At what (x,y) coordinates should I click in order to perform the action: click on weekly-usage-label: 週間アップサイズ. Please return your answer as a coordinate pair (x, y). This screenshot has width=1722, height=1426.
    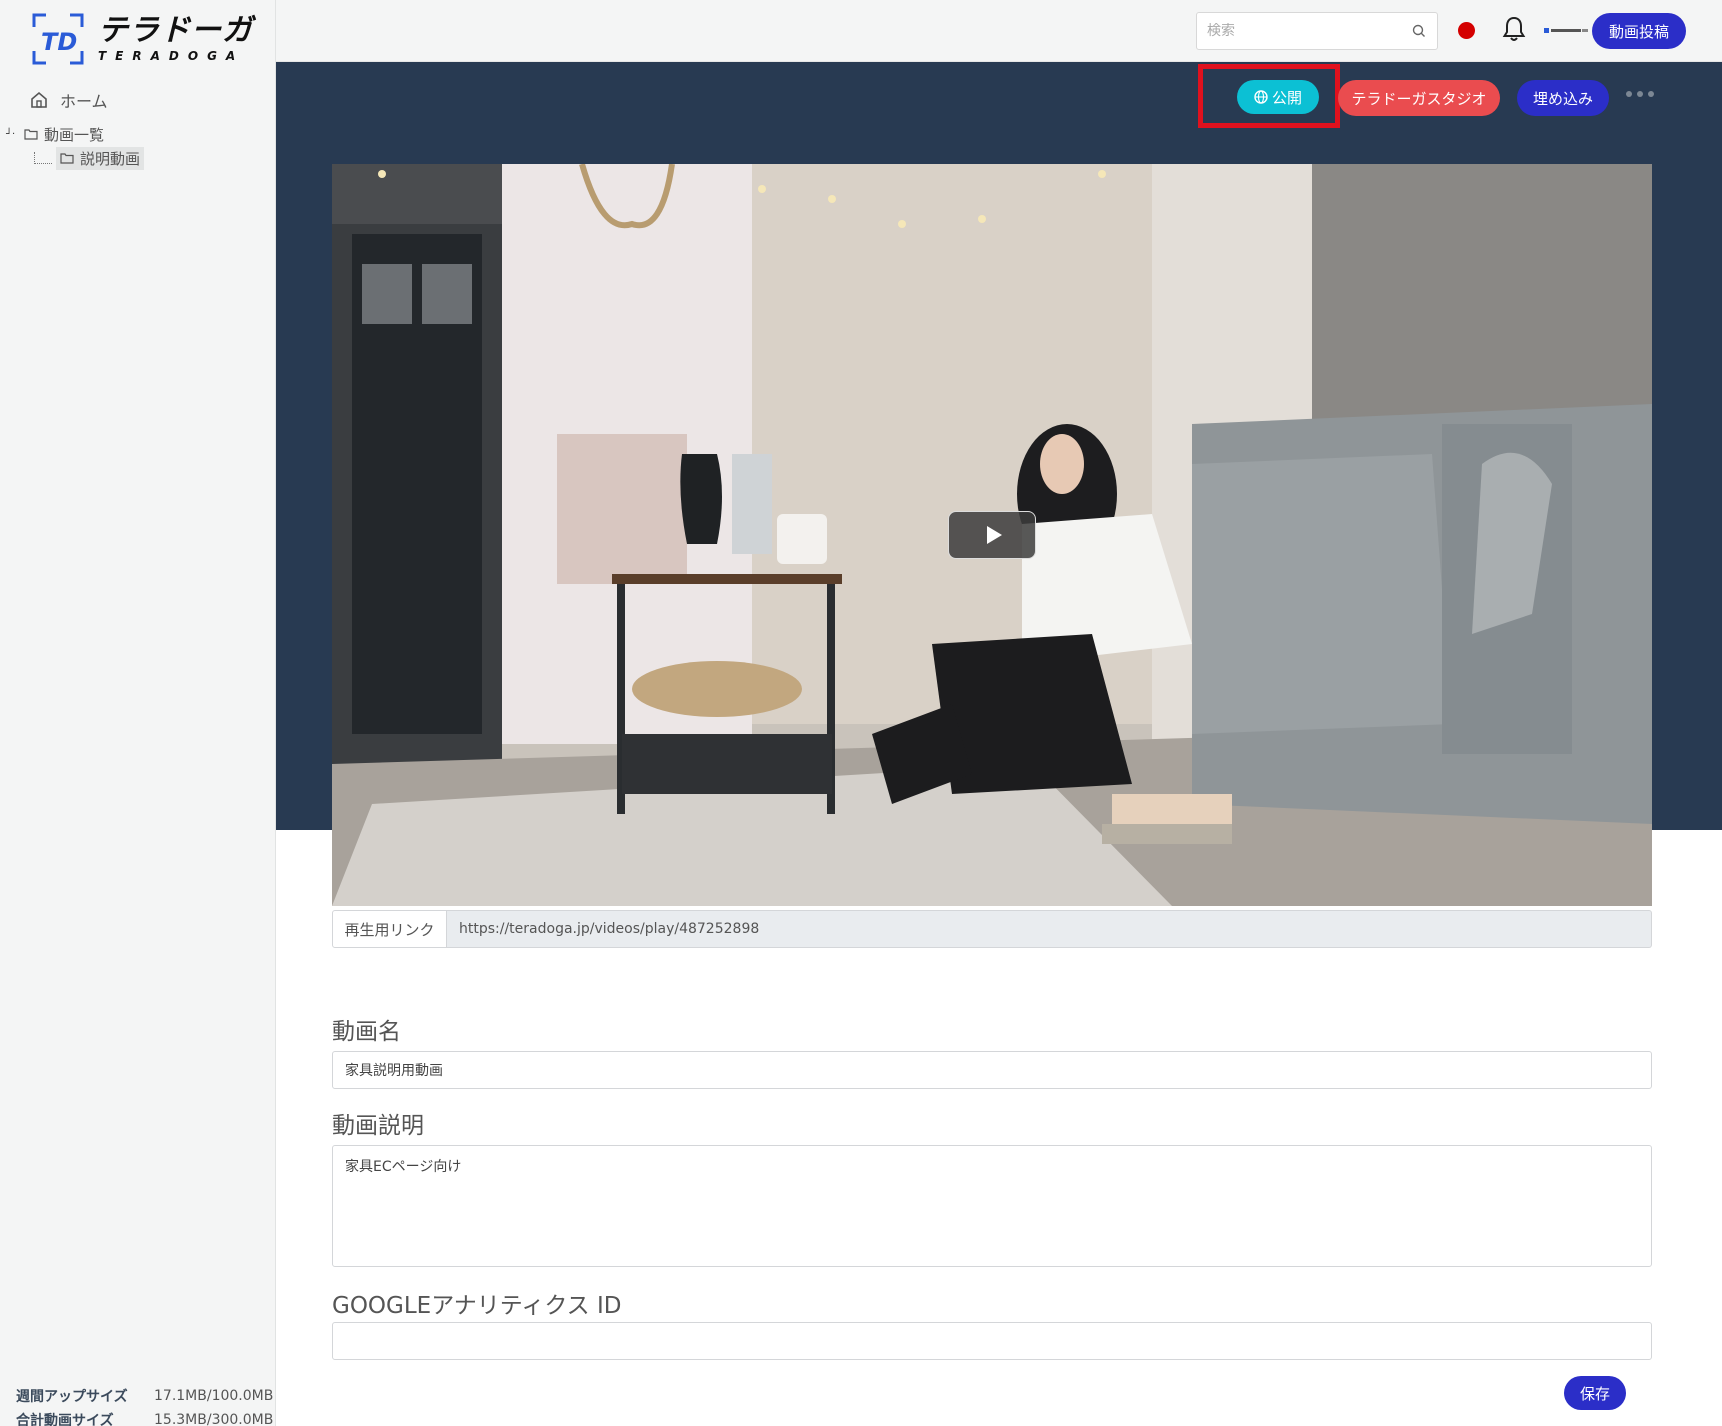
    Looking at the image, I should click on (72, 1397).